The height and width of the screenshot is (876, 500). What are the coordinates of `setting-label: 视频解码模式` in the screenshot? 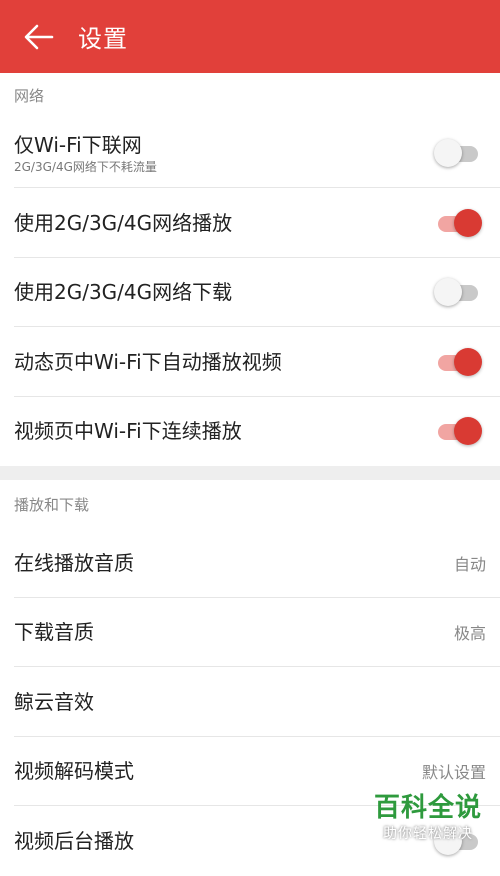 It's located at (74, 771).